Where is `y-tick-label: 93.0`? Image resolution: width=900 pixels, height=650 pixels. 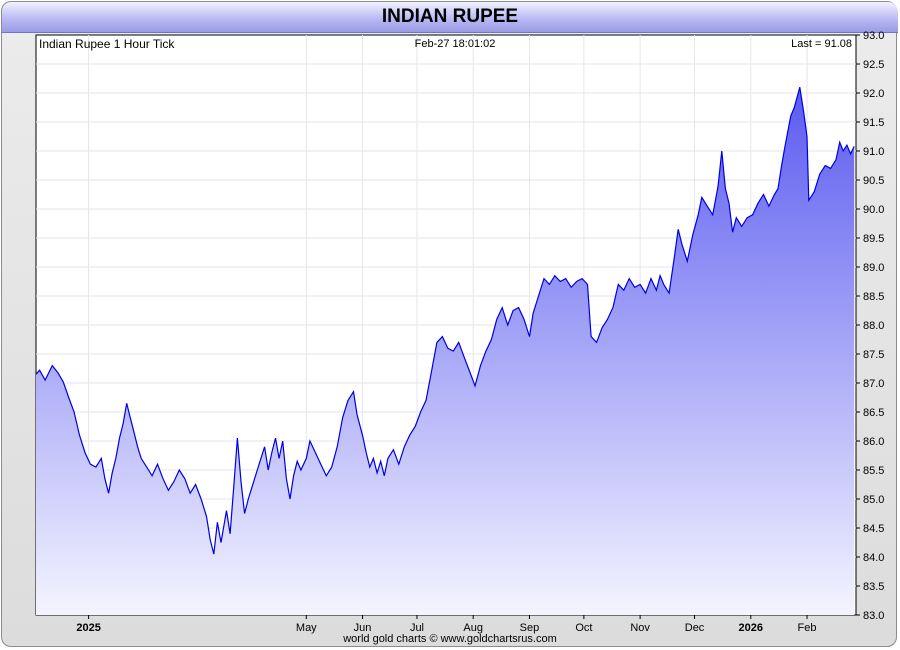
y-tick-label: 93.0 is located at coordinates (873, 36).